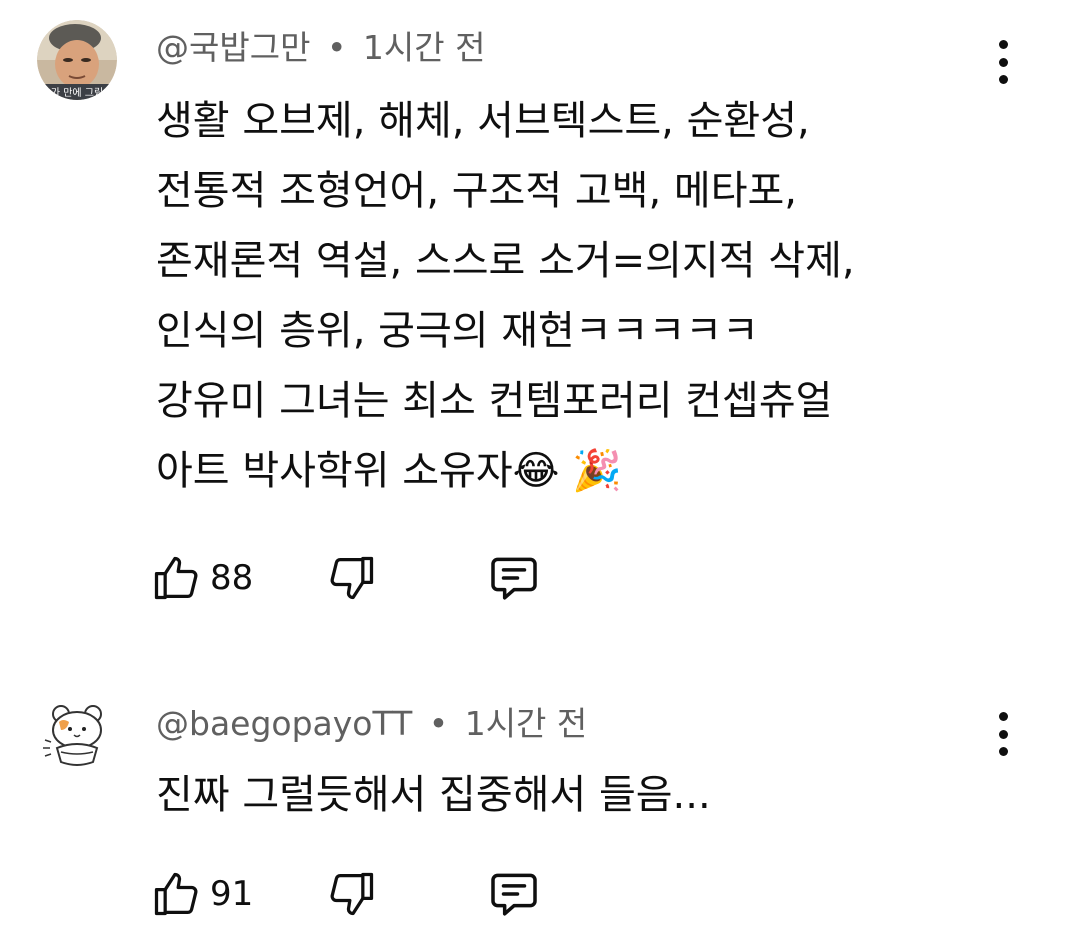 The image size is (1079, 936). What do you see at coordinates (494, 401) in the screenshot?
I see `comment-text-line: 강유미 그녀는 최소 컨템포러리 컨셉츄얼` at bounding box center [494, 401].